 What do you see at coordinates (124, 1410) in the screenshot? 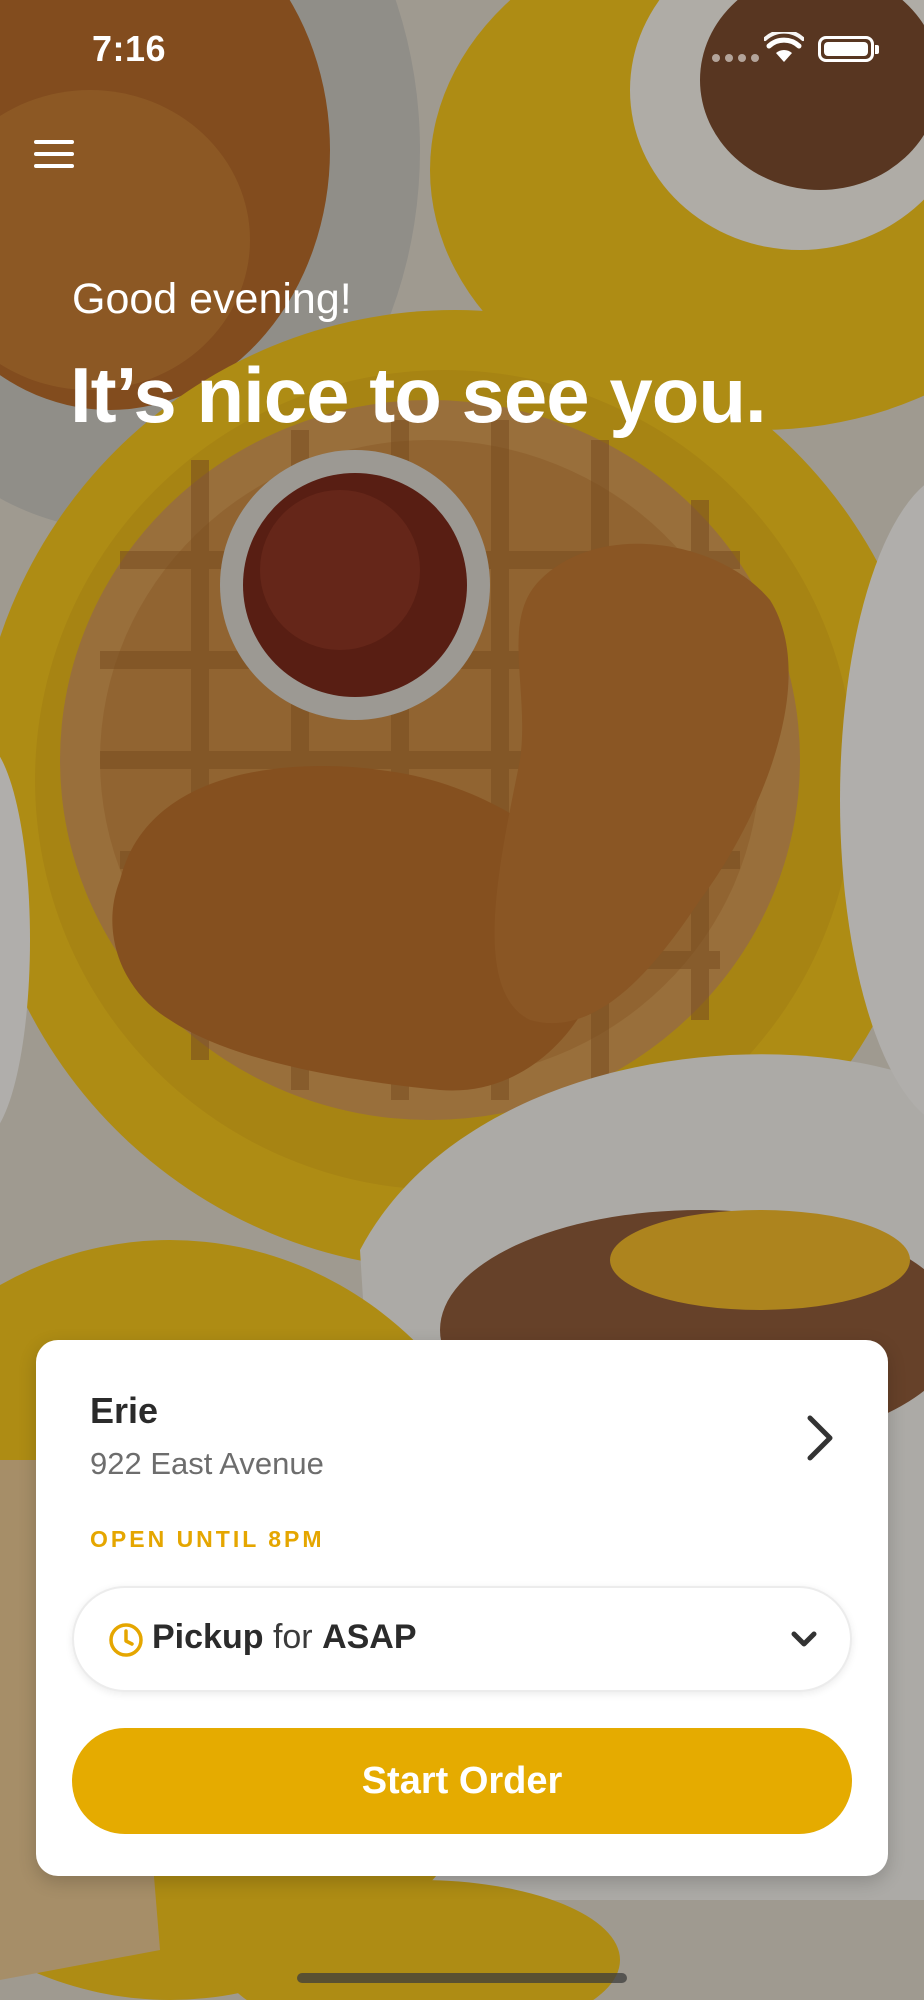
I see `location-name: Erie` at bounding box center [124, 1410].